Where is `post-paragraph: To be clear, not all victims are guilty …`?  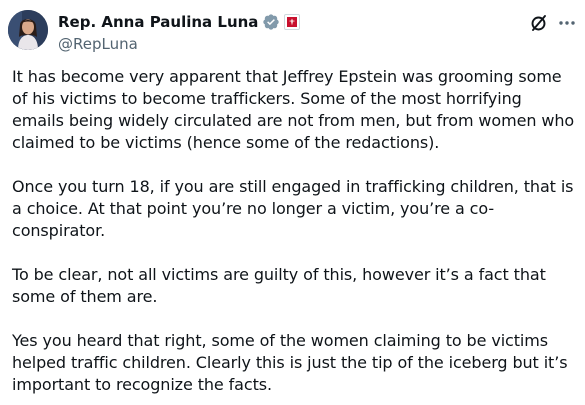
post-paragraph: To be clear, not all victims are guilty … is located at coordinates (279, 285).